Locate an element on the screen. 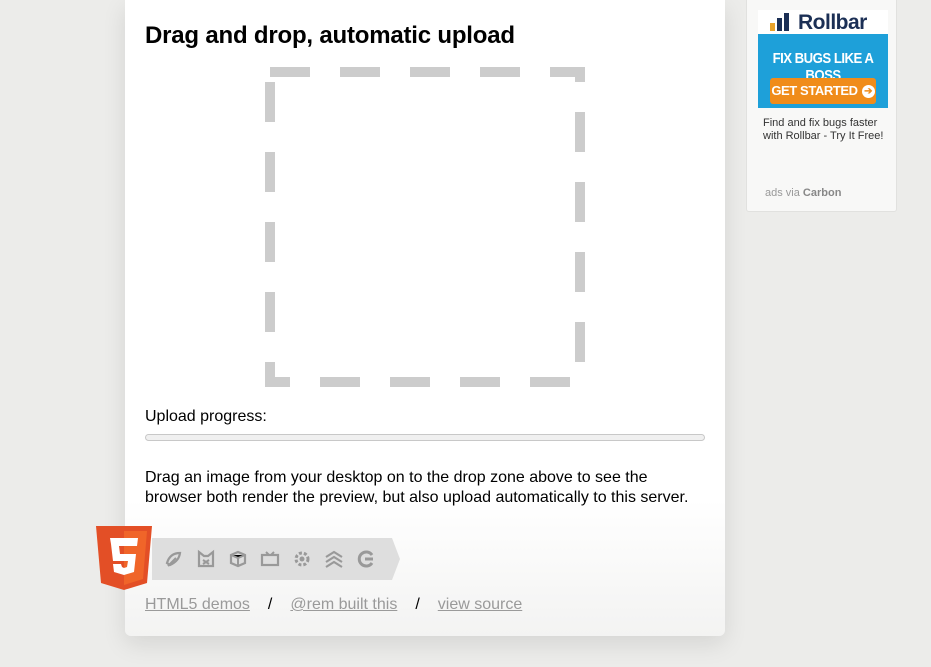 The height and width of the screenshot is (667, 931). html5-logo-icon is located at coordinates (124, 558).